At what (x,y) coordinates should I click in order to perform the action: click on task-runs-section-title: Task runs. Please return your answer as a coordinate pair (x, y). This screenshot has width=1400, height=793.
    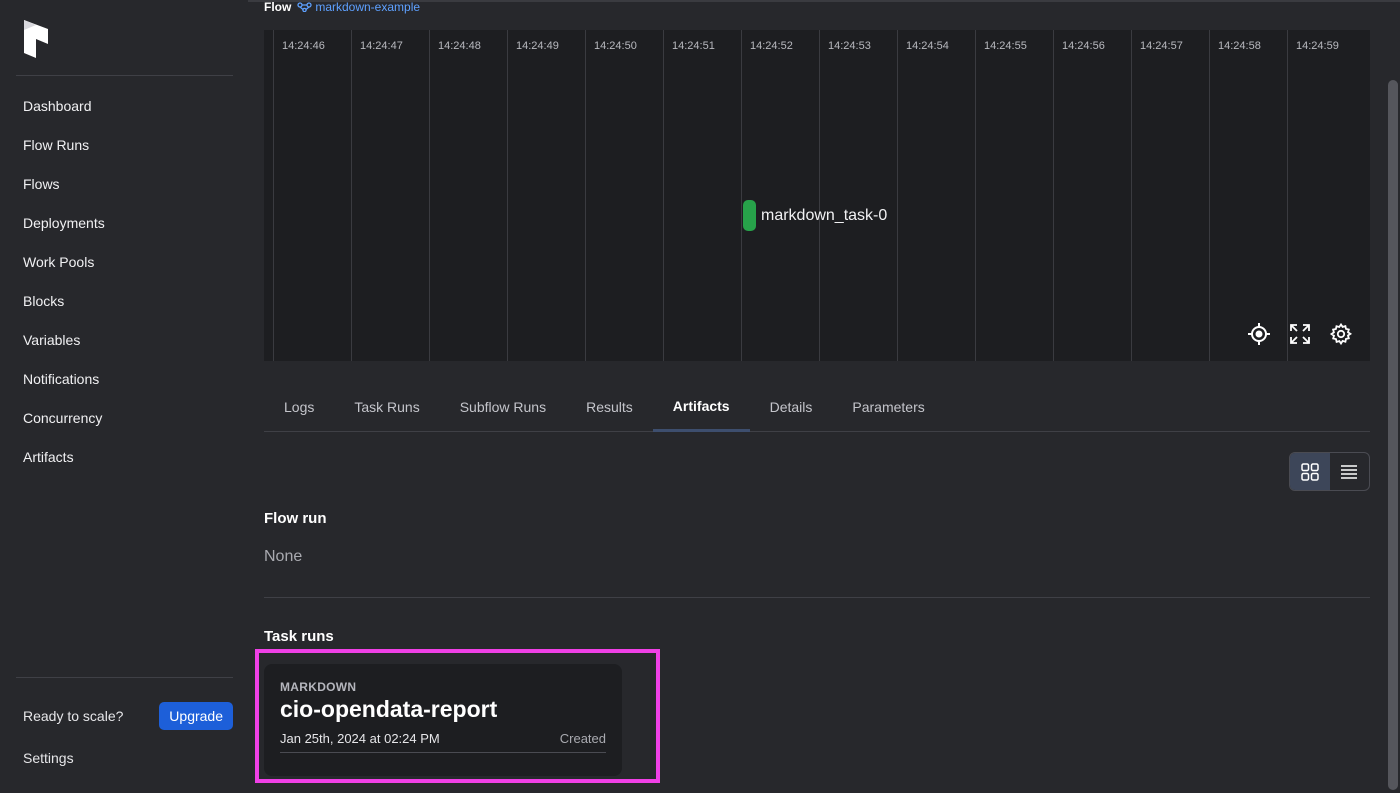
    Looking at the image, I should click on (299, 636).